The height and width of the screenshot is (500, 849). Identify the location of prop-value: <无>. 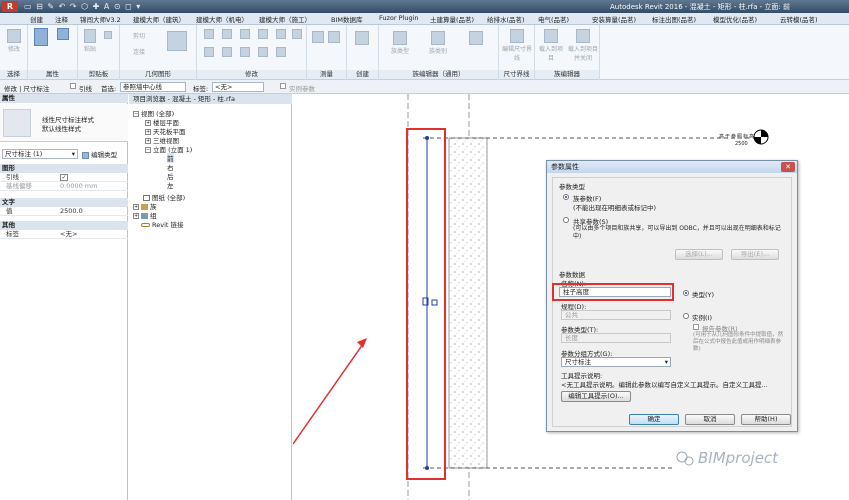
(68, 234).